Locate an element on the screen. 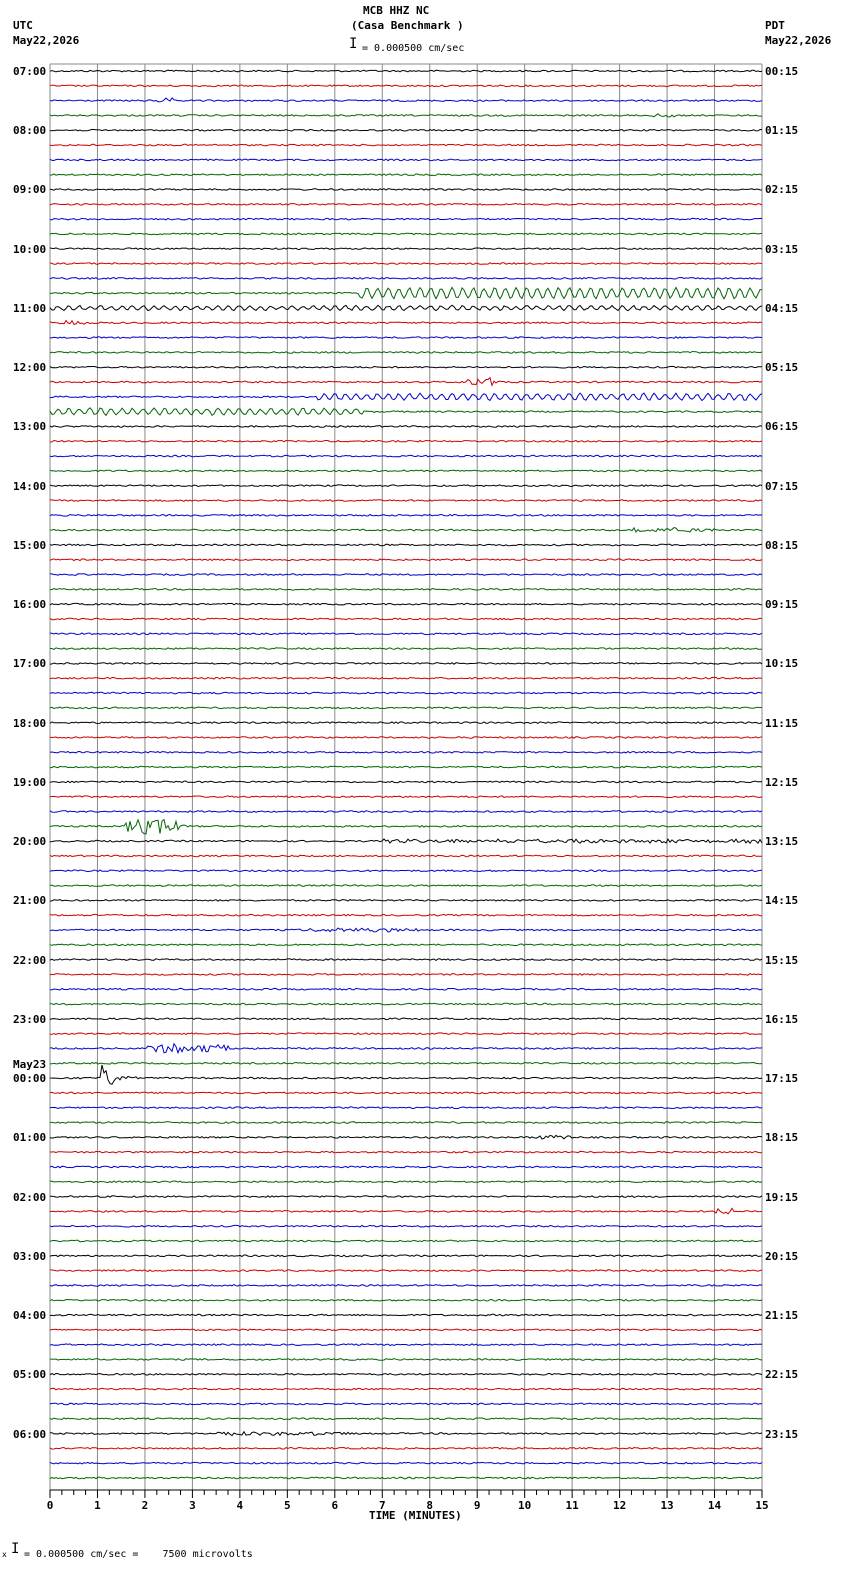 This screenshot has height=1584, width=850. right-hour-label: 05:15 is located at coordinates (782, 368).